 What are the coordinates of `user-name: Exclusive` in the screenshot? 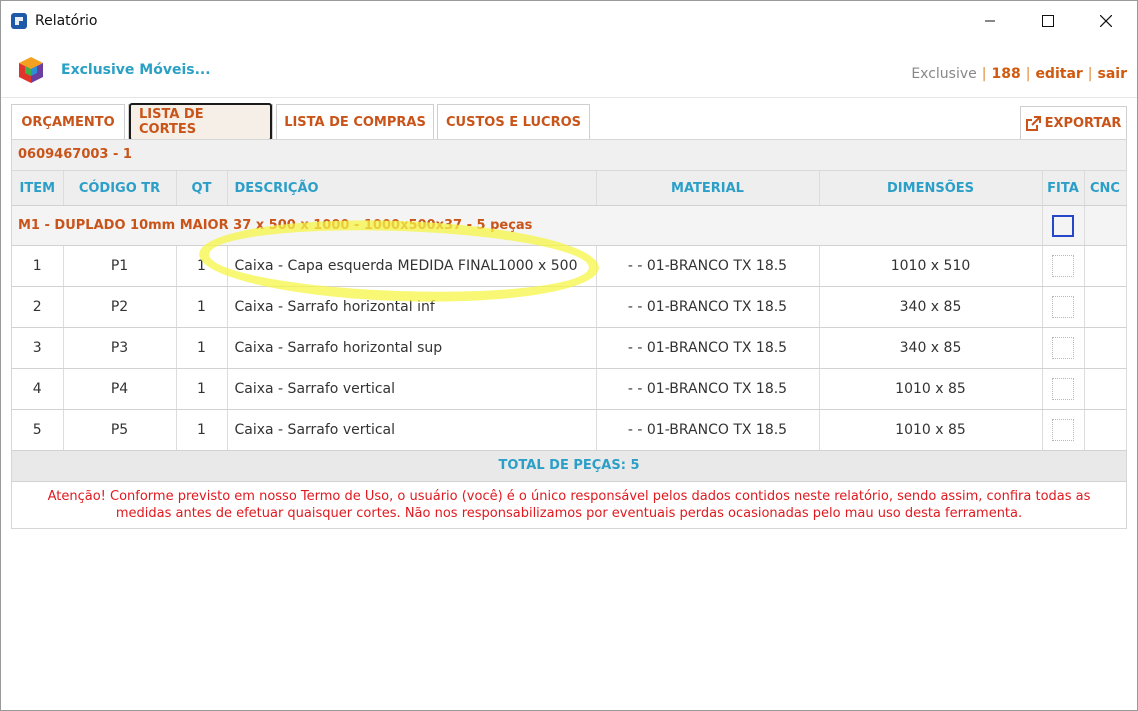 It's located at (944, 74).